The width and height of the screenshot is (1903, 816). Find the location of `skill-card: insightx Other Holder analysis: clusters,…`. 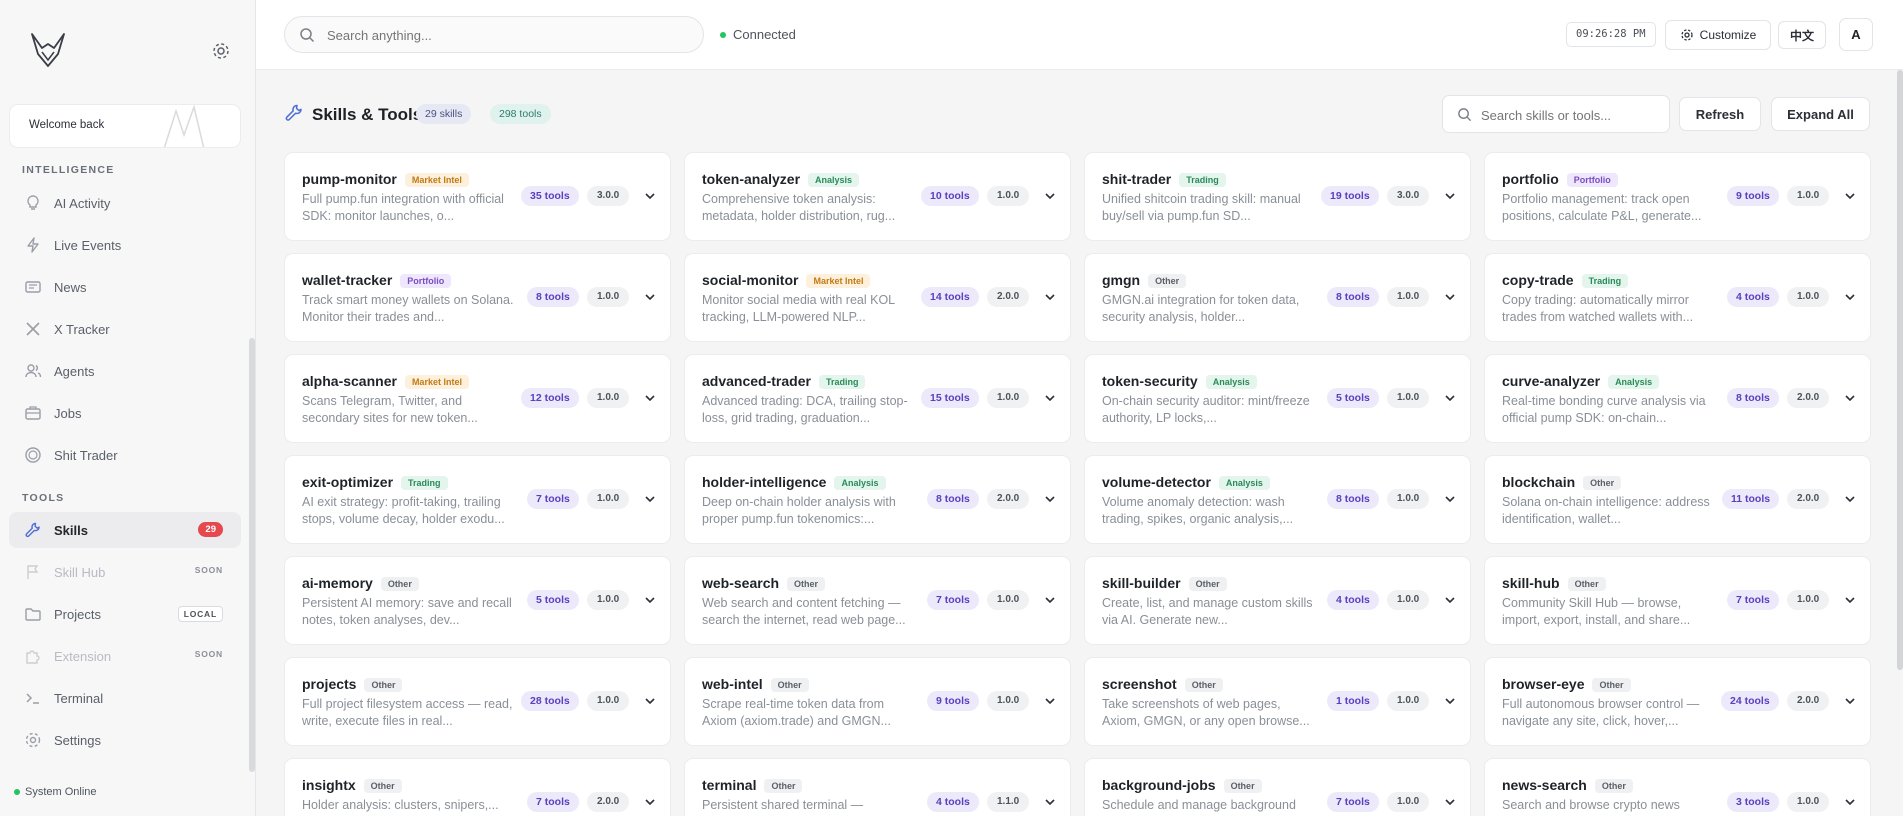

skill-card: insightx Other Holder analysis: clusters,… is located at coordinates (477, 787).